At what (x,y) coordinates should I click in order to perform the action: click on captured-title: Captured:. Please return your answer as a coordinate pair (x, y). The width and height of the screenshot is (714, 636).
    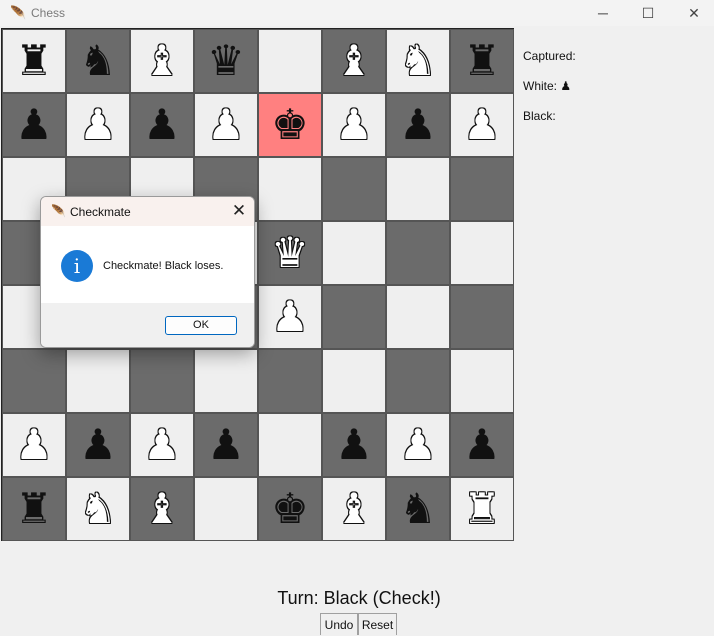
    Looking at the image, I should click on (549, 56).